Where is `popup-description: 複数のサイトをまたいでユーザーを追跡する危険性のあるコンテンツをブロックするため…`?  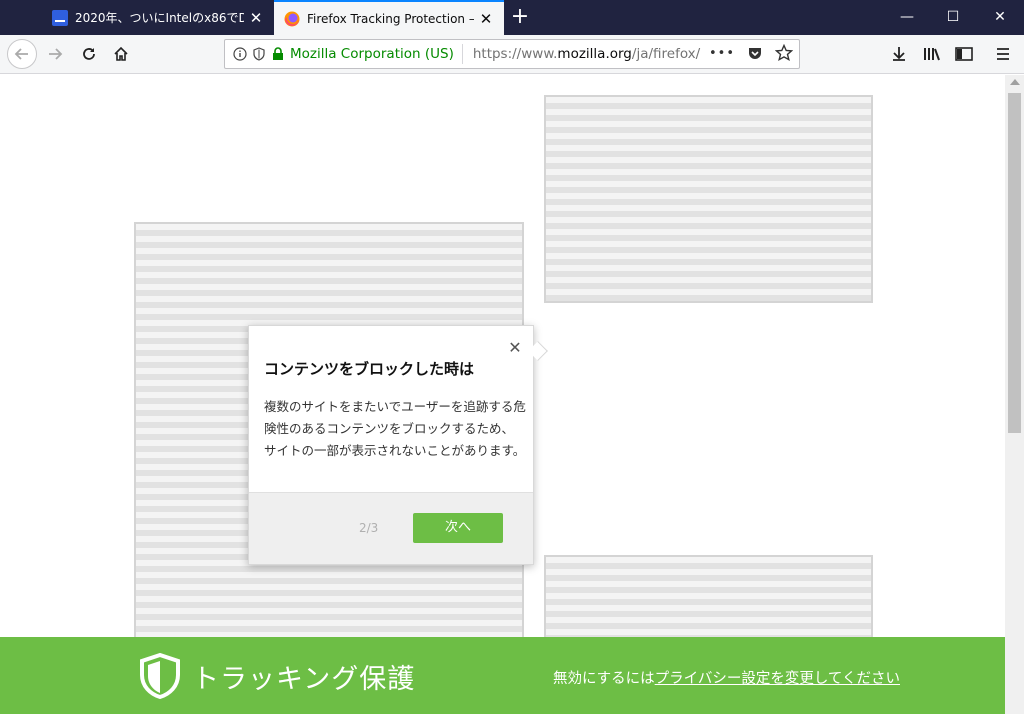
popup-description: 複数のサイトをまたいでユーザーを追跡する危険性のあるコンテンツをブロックするため… is located at coordinates (395, 428).